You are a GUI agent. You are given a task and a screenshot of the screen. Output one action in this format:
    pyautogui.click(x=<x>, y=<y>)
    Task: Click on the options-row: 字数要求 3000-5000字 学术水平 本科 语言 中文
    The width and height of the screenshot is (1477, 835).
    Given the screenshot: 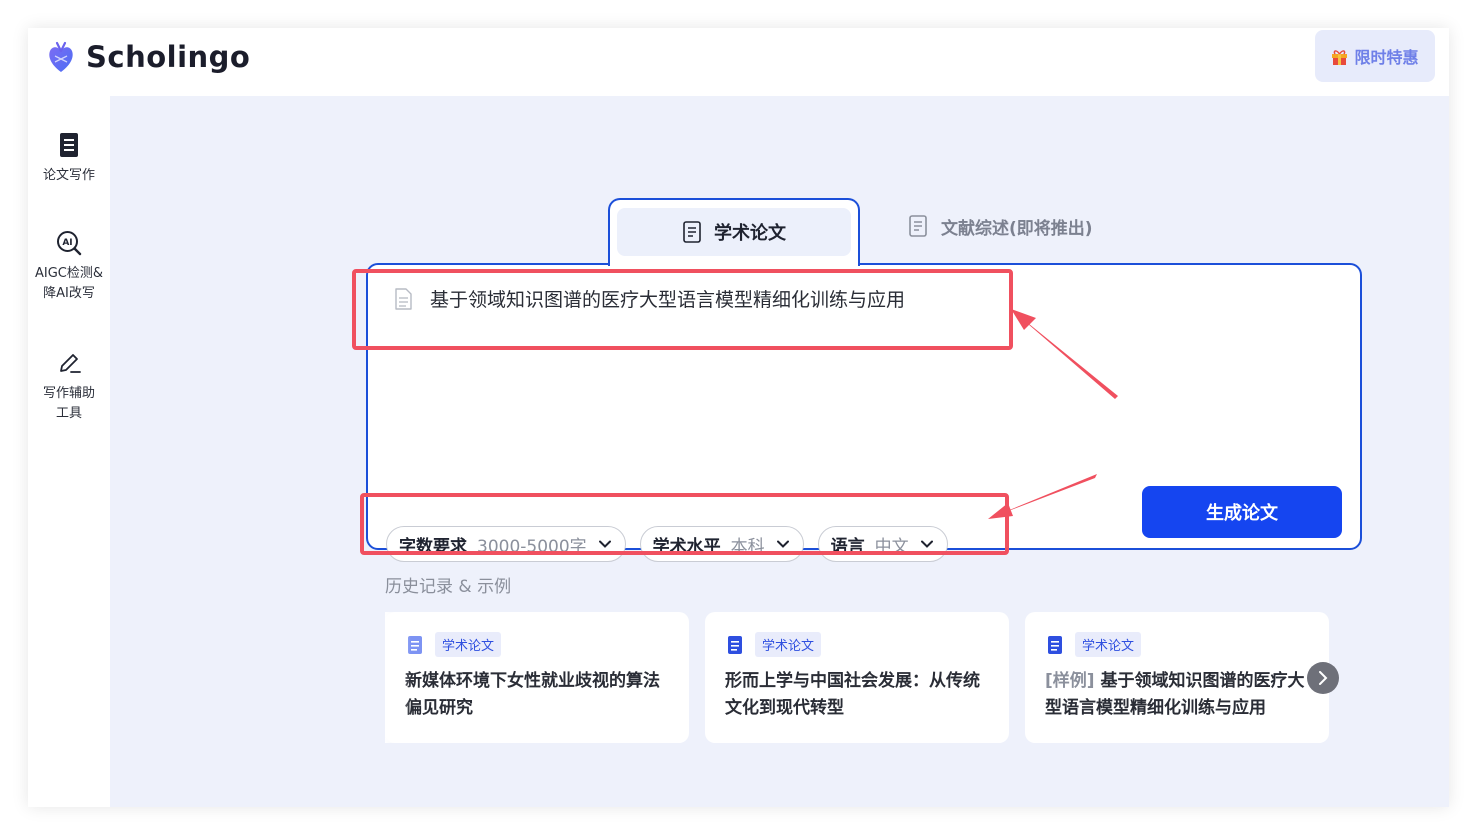 What is the action you would take?
    pyautogui.click(x=674, y=544)
    